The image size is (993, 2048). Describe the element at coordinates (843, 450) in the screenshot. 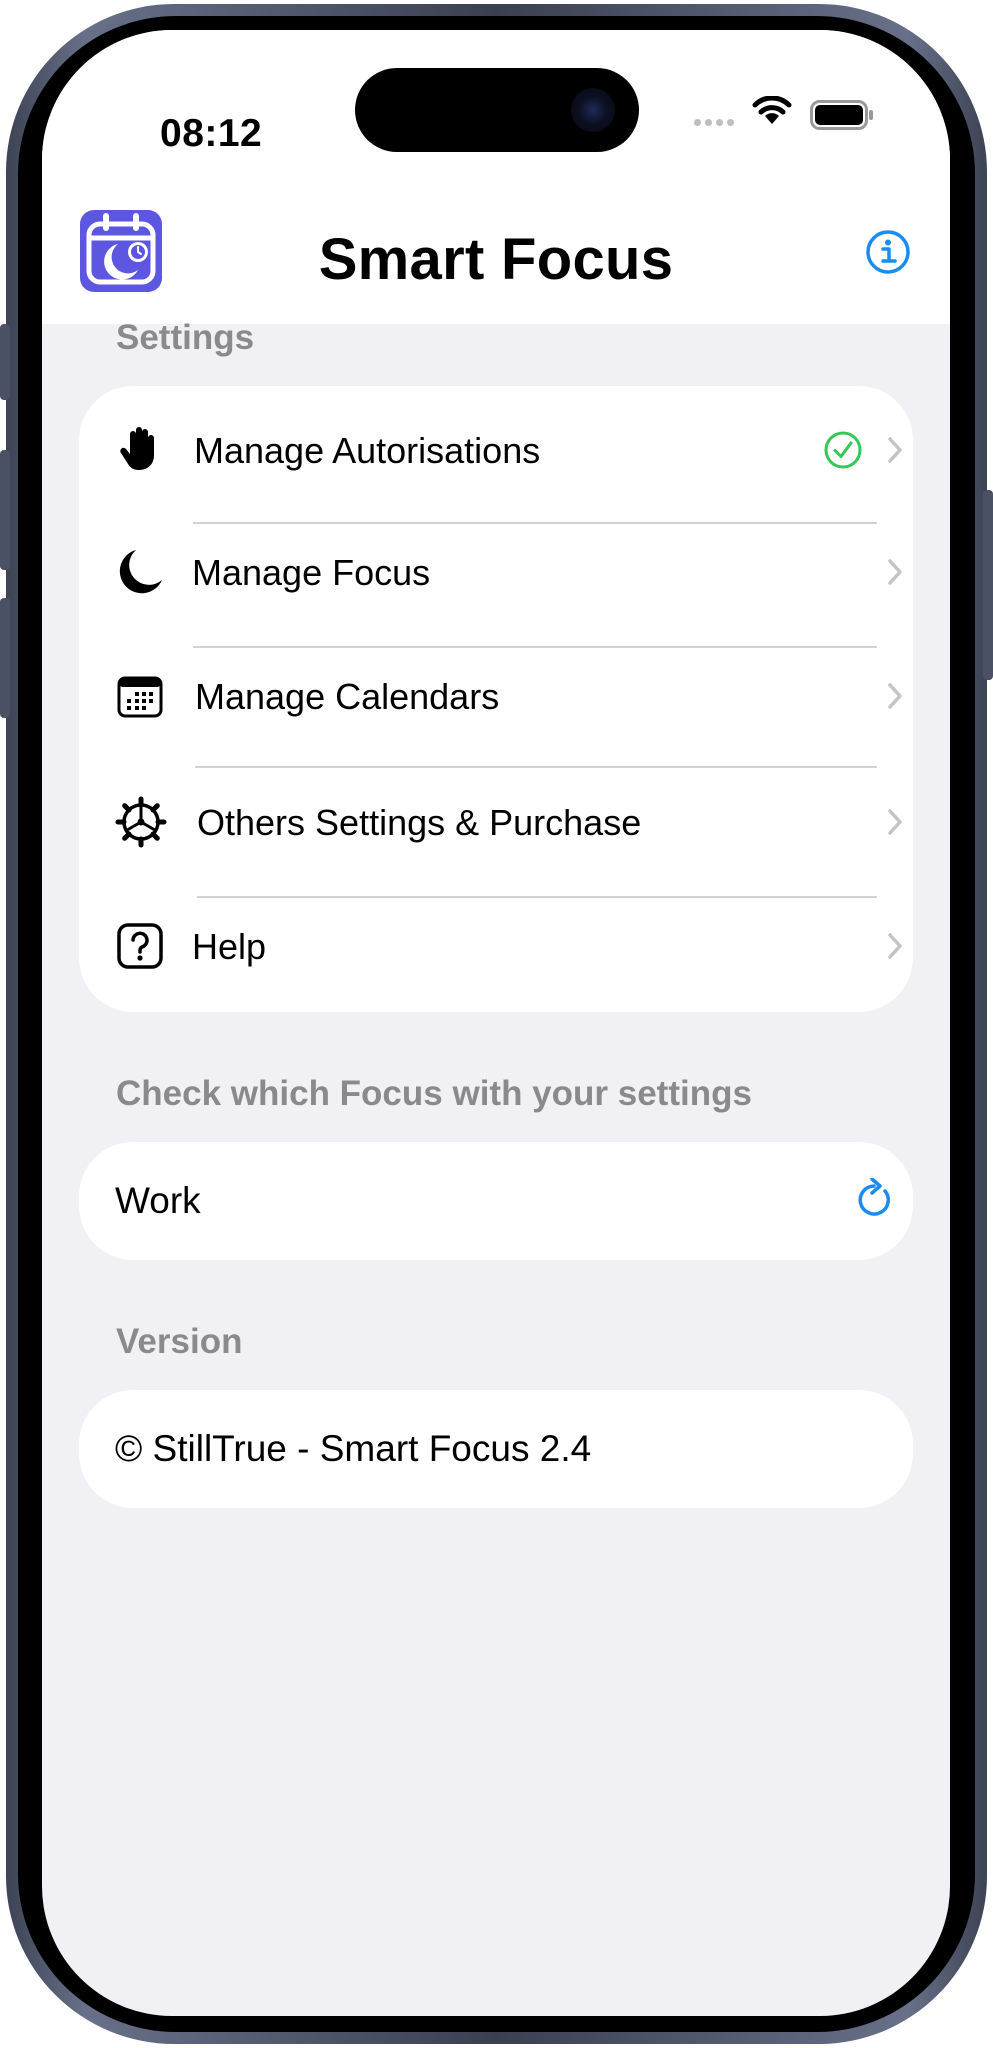

I see `checkmark-circle-icon` at that location.